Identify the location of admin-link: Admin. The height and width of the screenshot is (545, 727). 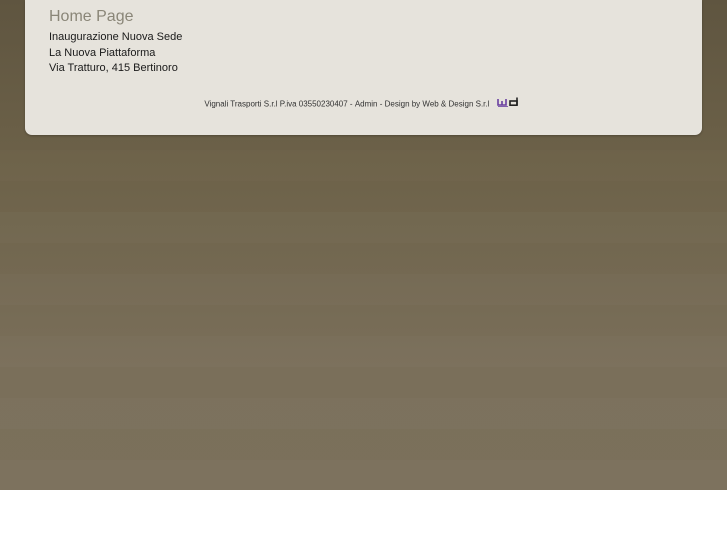
(366, 104).